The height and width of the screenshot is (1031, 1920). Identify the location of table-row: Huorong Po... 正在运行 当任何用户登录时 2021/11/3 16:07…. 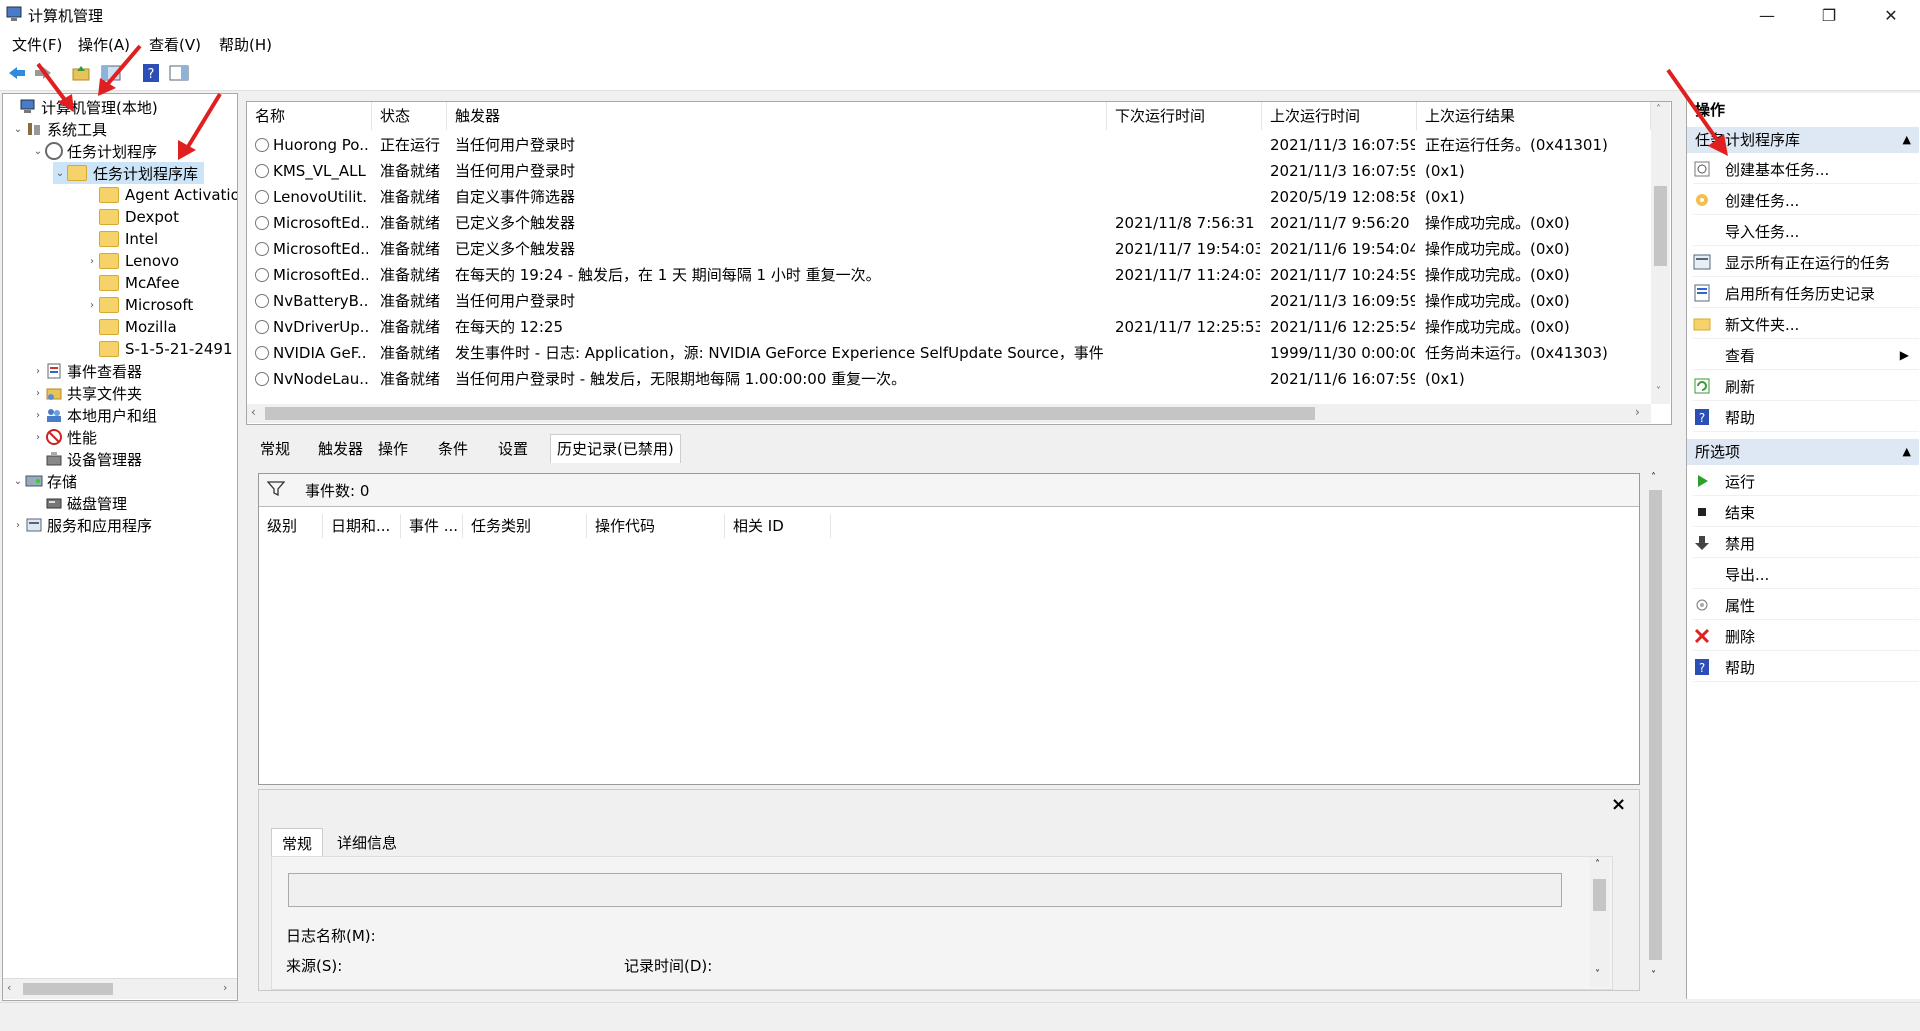
(947, 145).